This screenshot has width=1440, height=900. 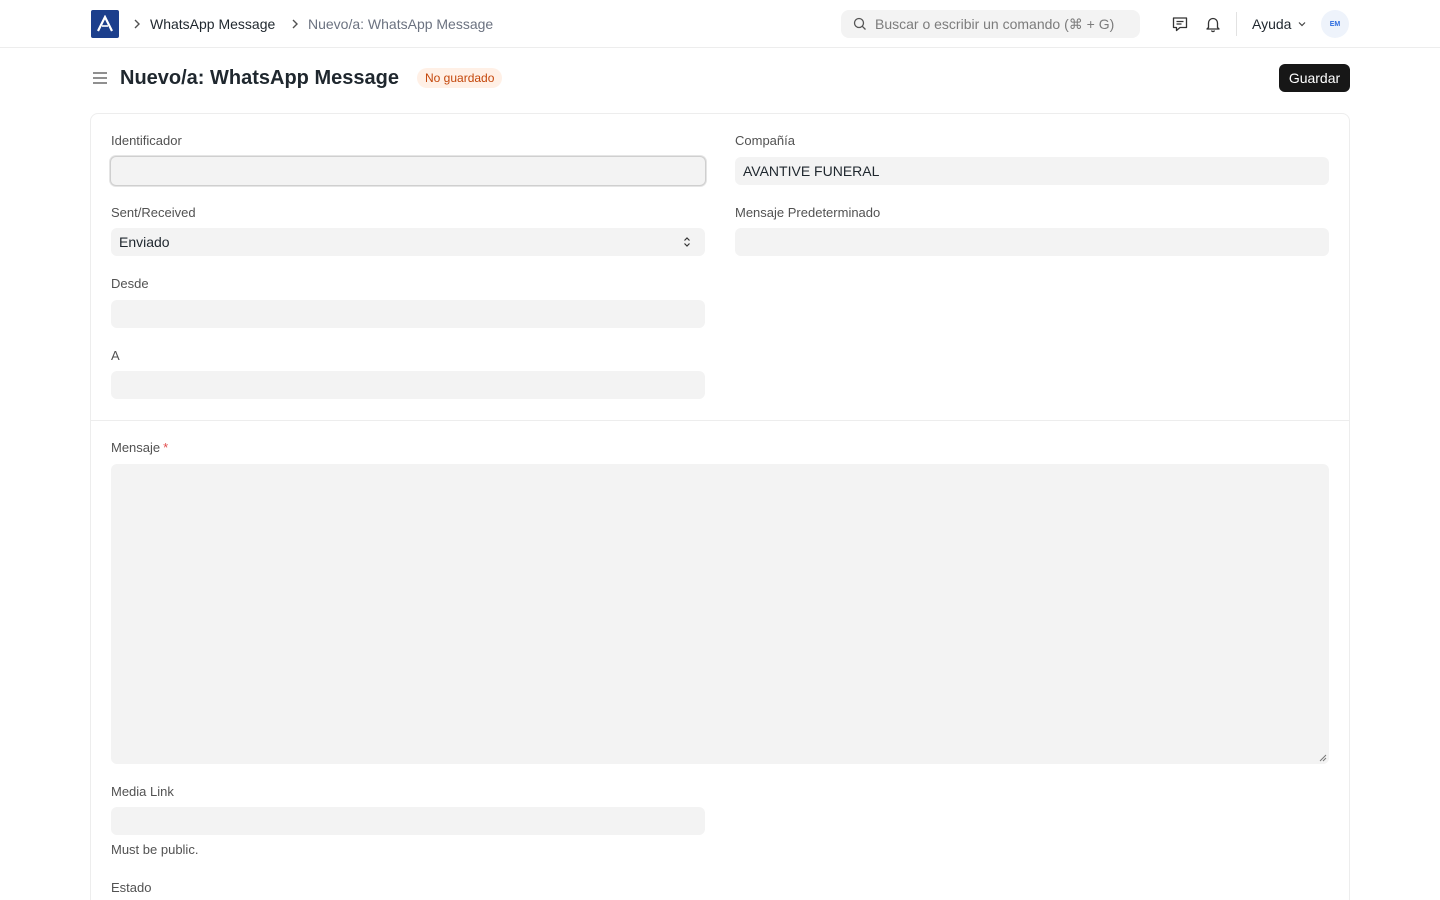 What do you see at coordinates (1004, 24) in the screenshot?
I see `search-input` at bounding box center [1004, 24].